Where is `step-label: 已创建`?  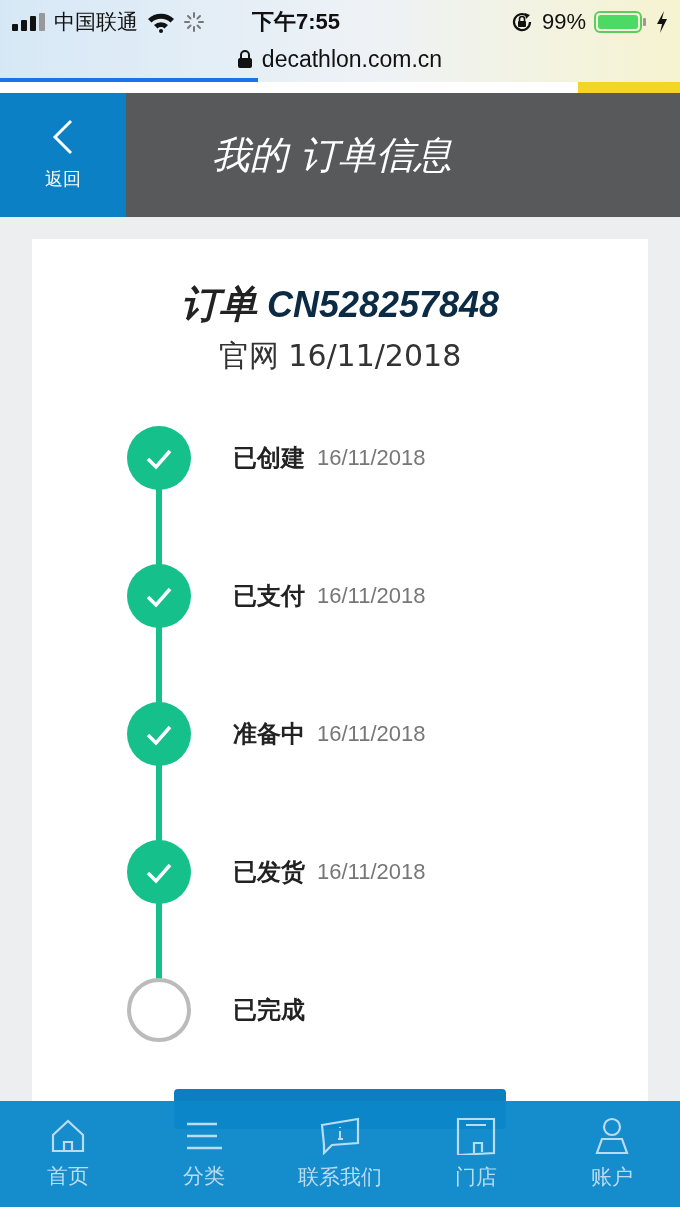
step-label: 已创建 is located at coordinates (269, 458).